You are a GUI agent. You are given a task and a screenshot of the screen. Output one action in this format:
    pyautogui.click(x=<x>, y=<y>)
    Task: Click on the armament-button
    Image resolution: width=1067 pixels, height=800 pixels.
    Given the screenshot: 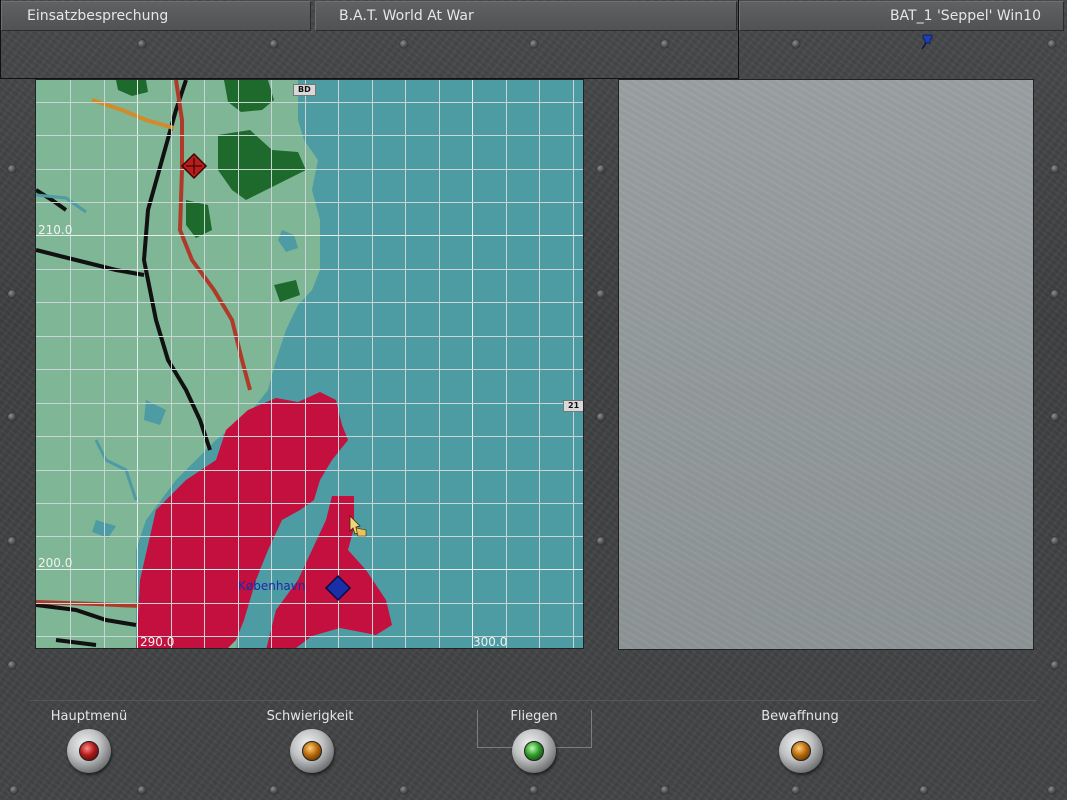 What is the action you would take?
    pyautogui.click(x=801, y=751)
    